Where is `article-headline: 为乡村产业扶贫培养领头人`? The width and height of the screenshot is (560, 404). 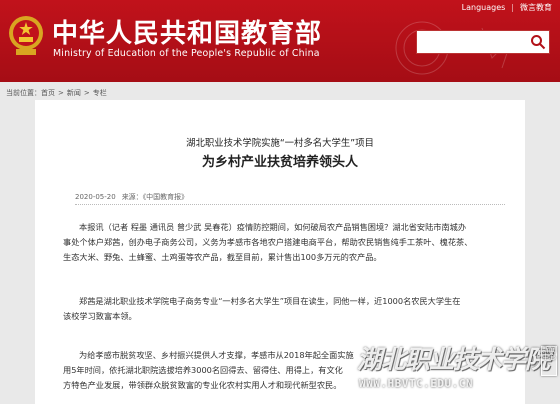
article-headline: 为乡村产业扶贫培养领头人 is located at coordinates (279, 162).